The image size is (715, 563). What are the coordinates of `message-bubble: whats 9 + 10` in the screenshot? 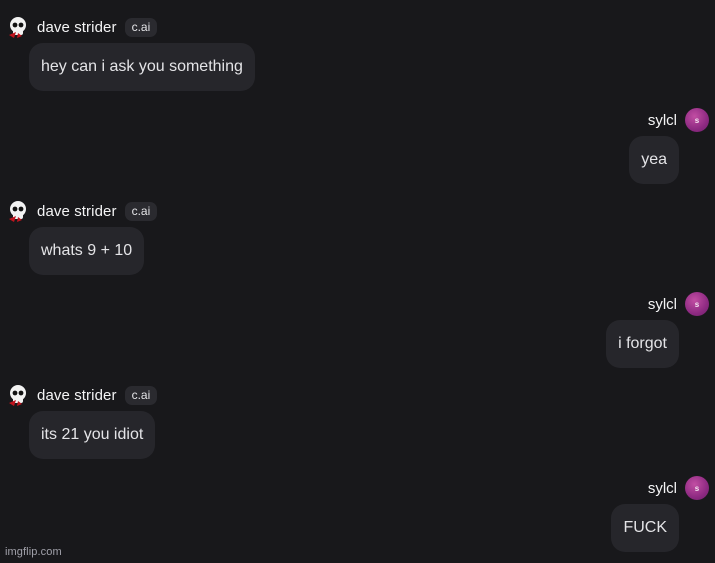 It's located at (87, 251).